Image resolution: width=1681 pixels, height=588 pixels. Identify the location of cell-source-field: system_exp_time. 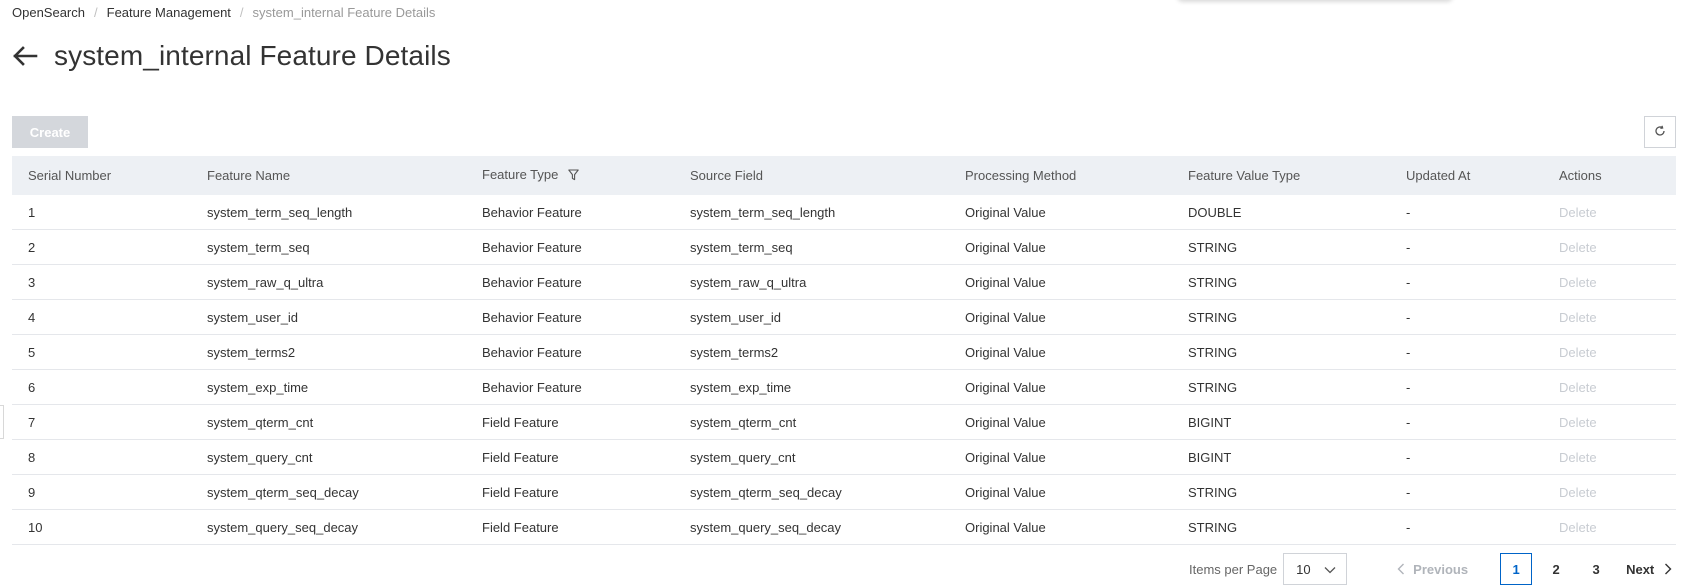
(741, 387).